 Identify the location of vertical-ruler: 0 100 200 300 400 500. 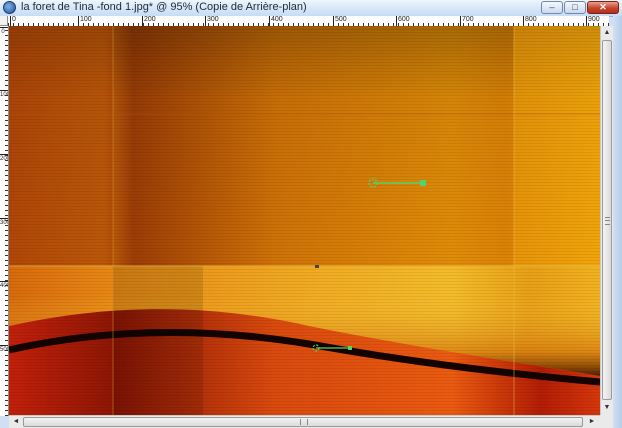
(4, 221).